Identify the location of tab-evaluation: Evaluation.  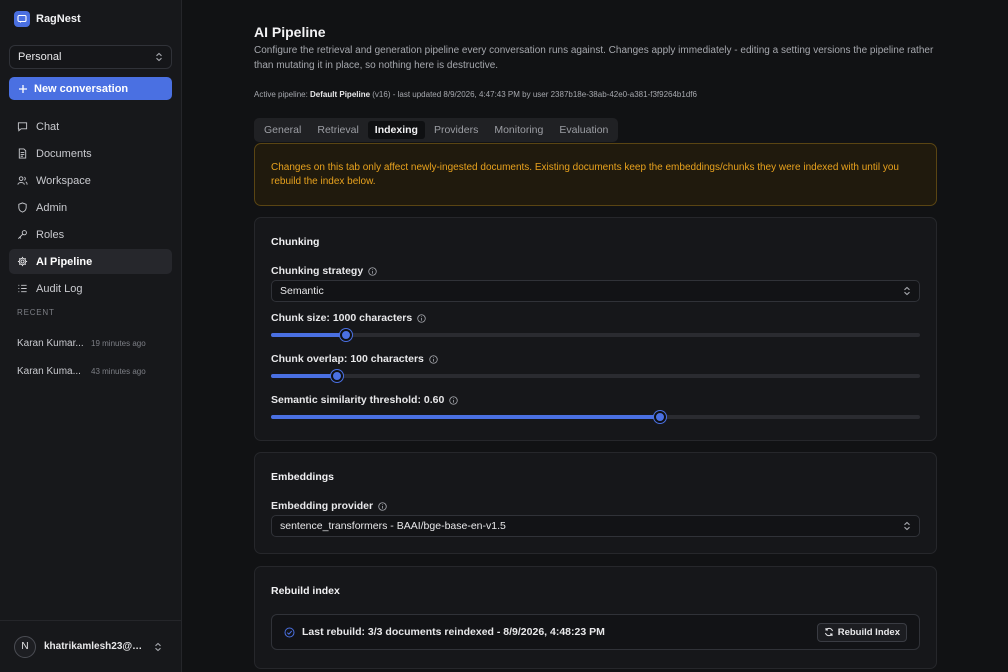
(583, 130).